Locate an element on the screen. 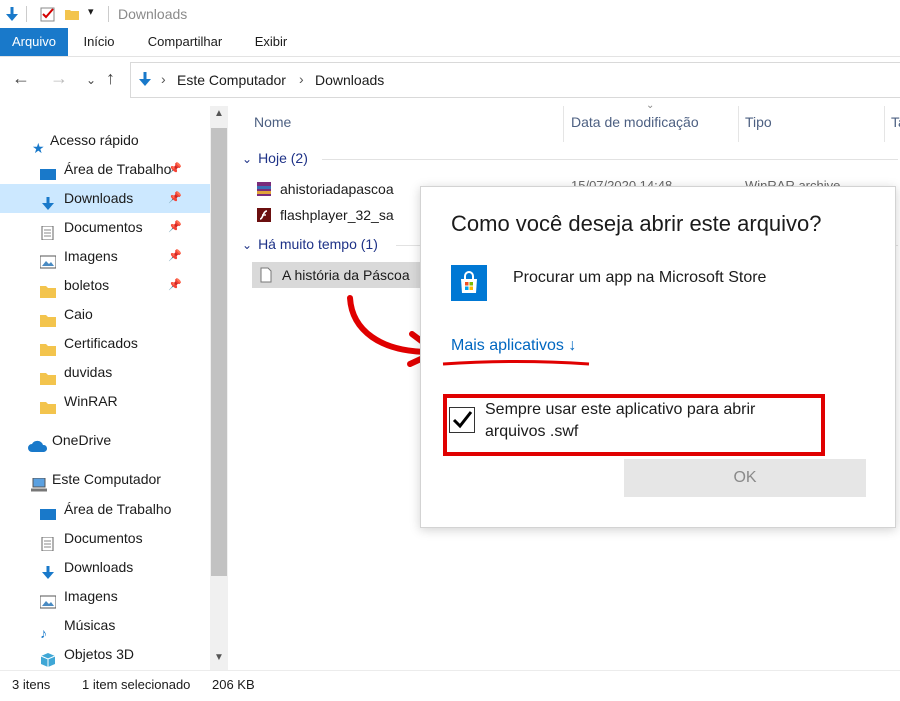 This screenshot has width=900, height=701. document-icon is located at coordinates (48, 231).